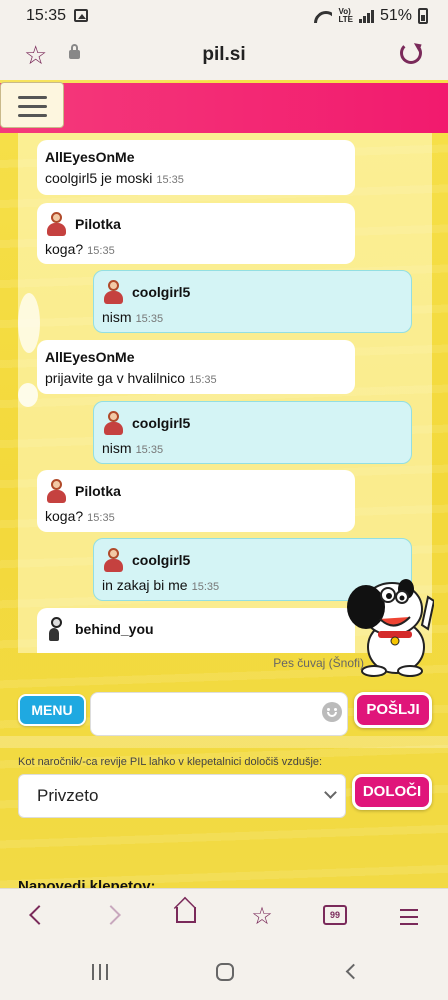  I want to click on browser-bottom-nav: ☆ 99, so click(224, 916).